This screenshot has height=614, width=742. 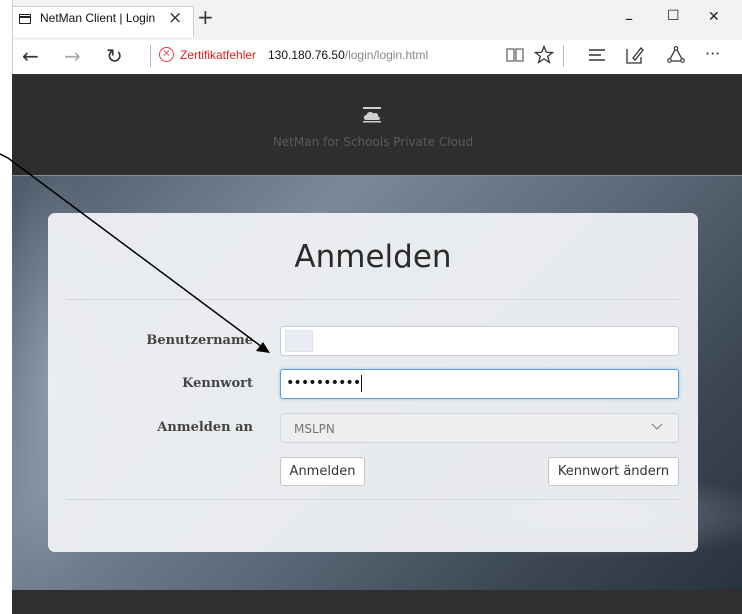 I want to click on tab-close-icon: ×, so click(x=175, y=18).